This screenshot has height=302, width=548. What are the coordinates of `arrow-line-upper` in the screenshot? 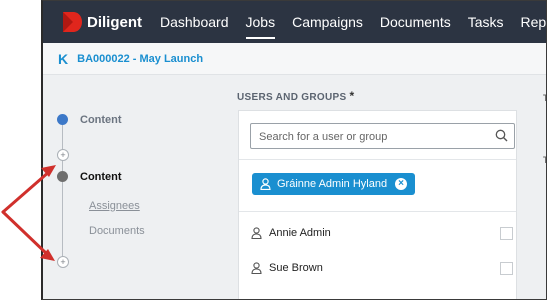 It's located at (26, 191).